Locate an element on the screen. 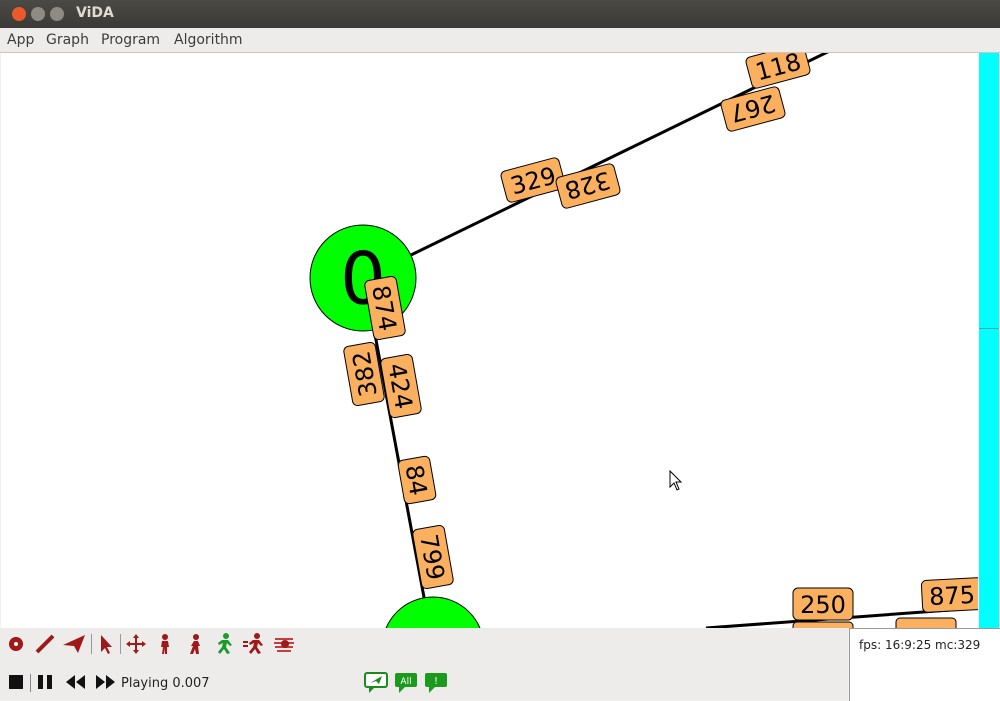 Image resolution: width=1000 pixels, height=701 pixels. rewind-button is located at coordinates (76, 682).